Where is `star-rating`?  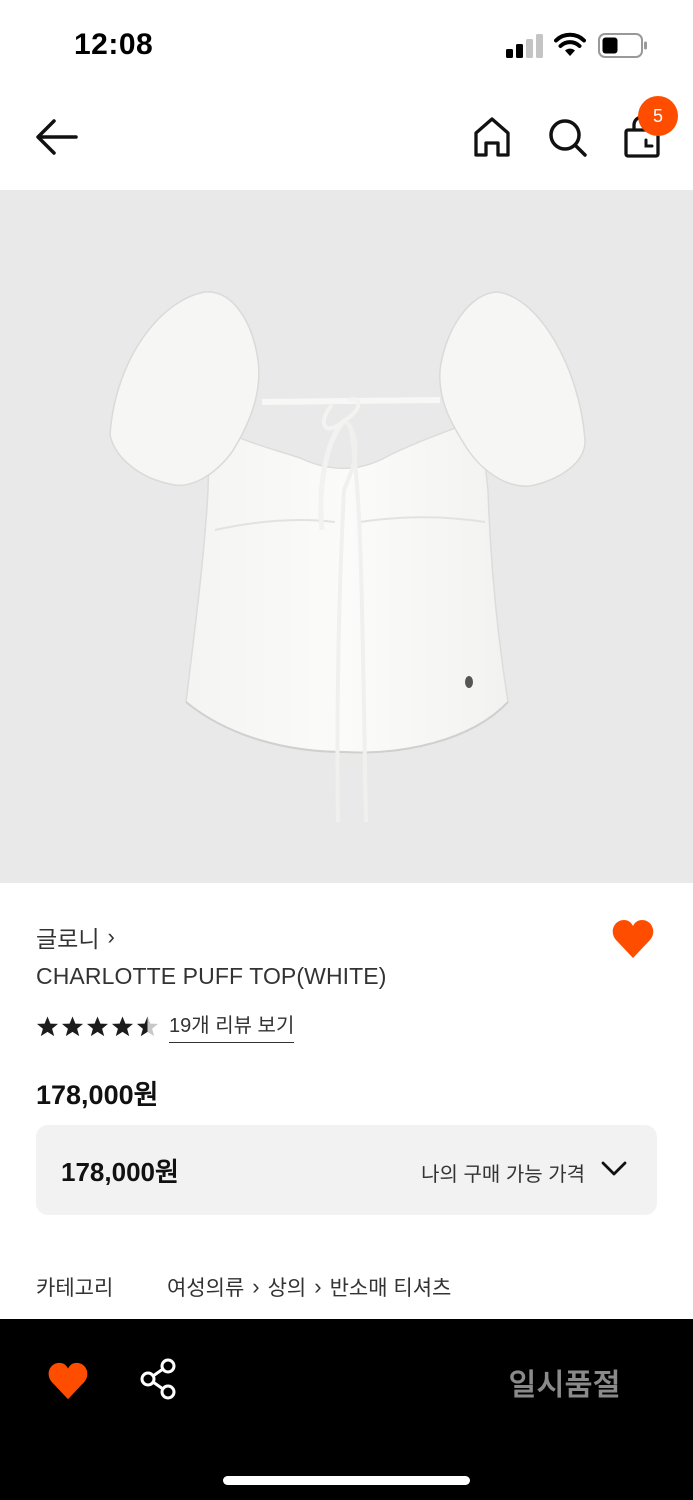 star-rating is located at coordinates (97, 1026).